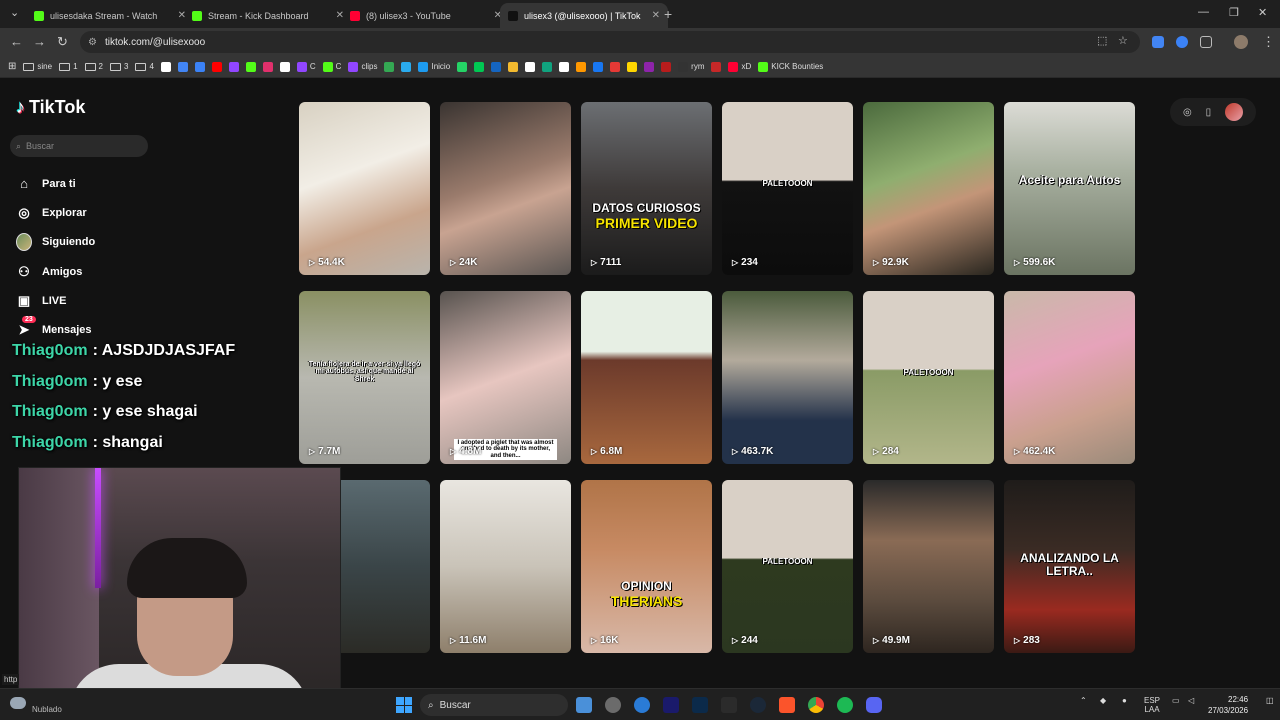 Image resolution: width=1280 pixels, height=720 pixels. Describe the element at coordinates (1069, 566) in the screenshot. I see `video-thumbnail: ANALIZANDO LA LETRA.. ▷ 283` at that location.